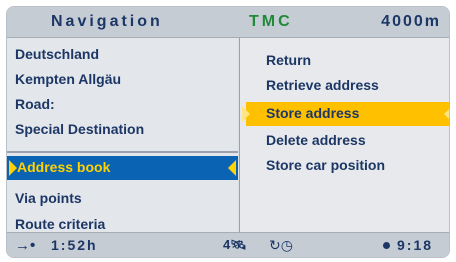 The height and width of the screenshot is (262, 456). I want to click on tmc-indicator: TMC, so click(271, 21).